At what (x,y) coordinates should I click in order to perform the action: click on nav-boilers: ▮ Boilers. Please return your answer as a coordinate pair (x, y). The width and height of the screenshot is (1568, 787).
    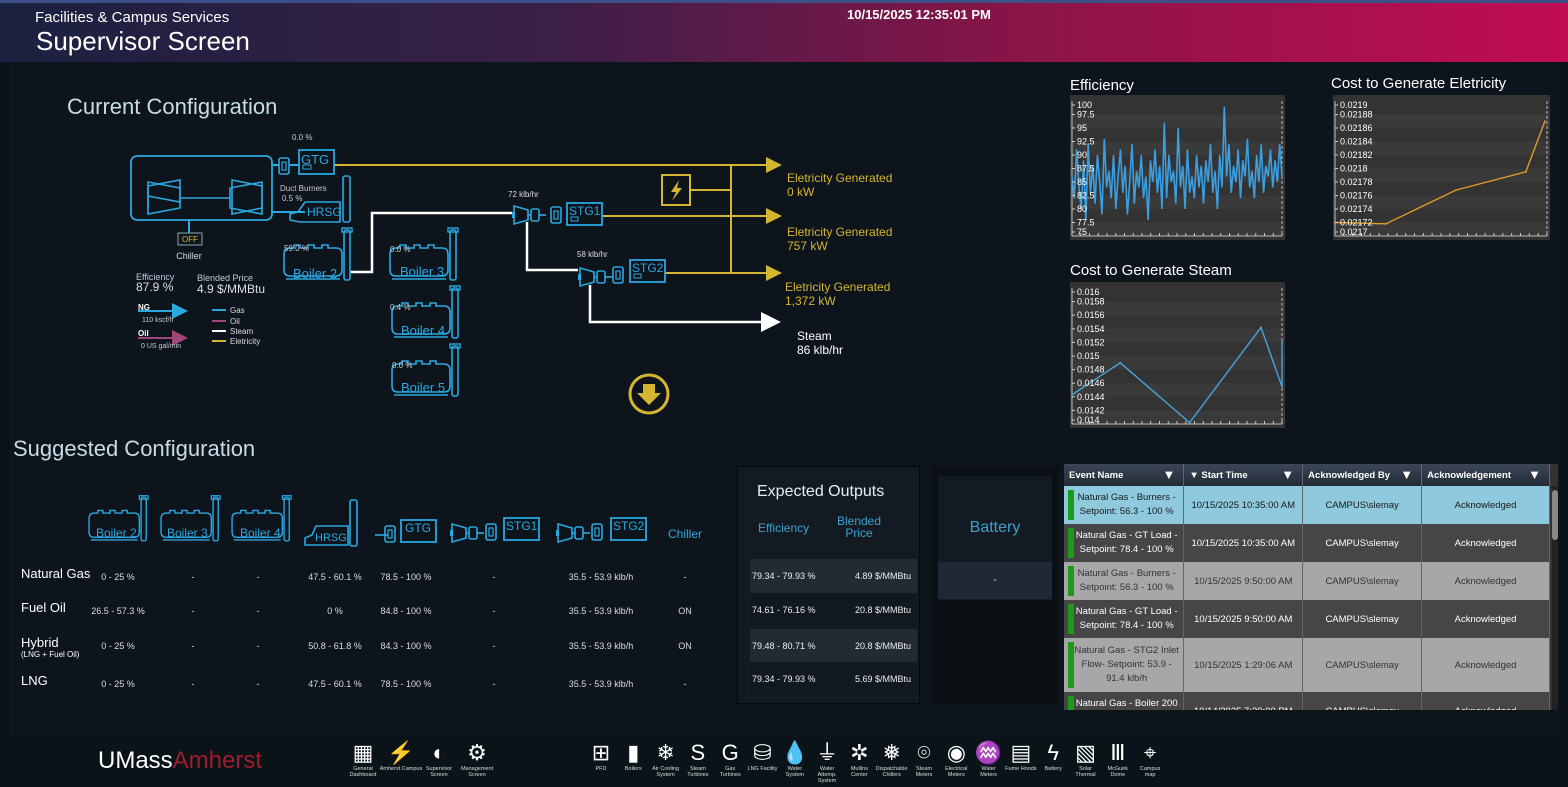
    Looking at the image, I should click on (633, 756).